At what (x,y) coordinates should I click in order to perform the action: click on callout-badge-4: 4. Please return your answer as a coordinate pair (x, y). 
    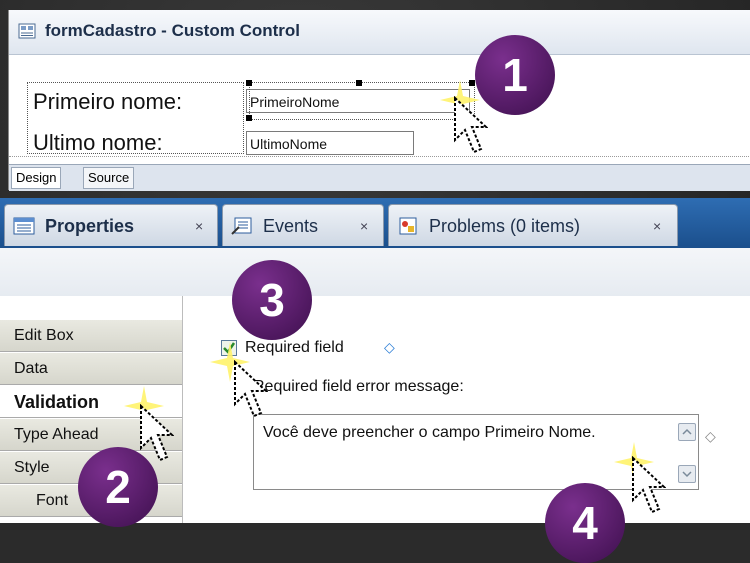
    Looking at the image, I should click on (585, 523).